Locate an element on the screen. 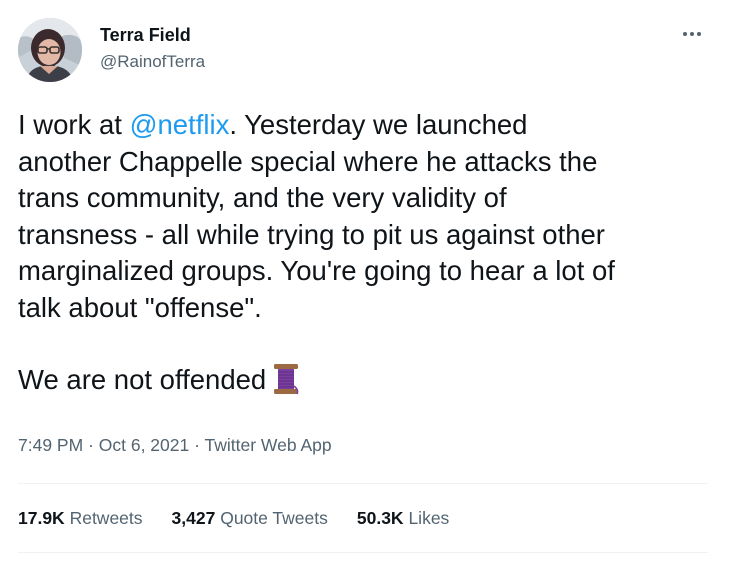  user-handle: @RainofTerra is located at coordinates (152, 62).